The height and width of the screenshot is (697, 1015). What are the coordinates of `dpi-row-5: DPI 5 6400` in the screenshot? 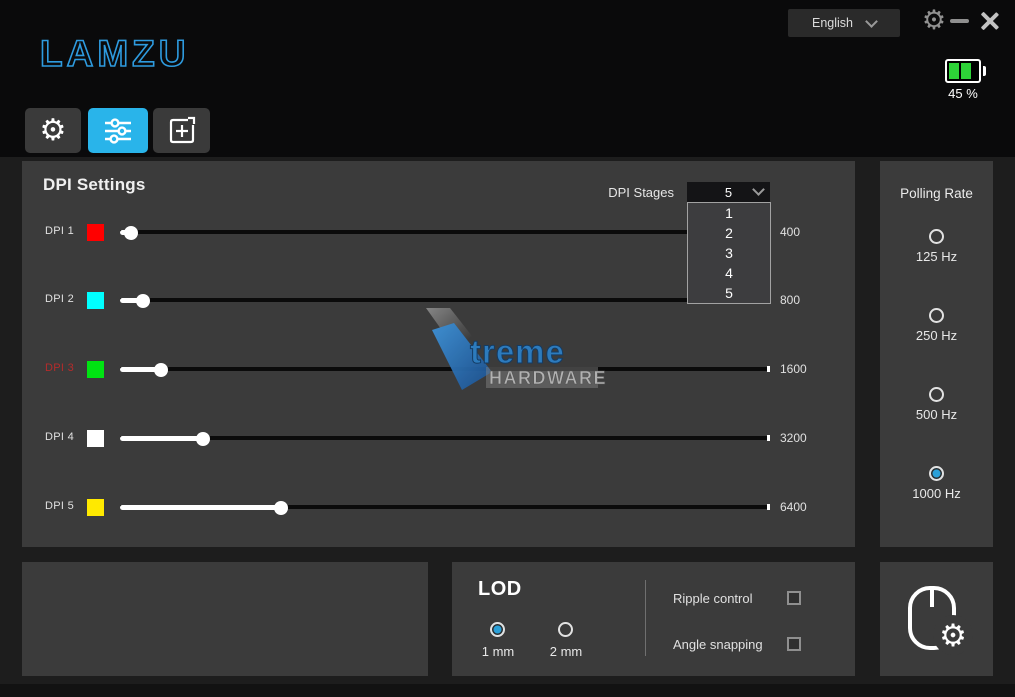 It's located at (438, 507).